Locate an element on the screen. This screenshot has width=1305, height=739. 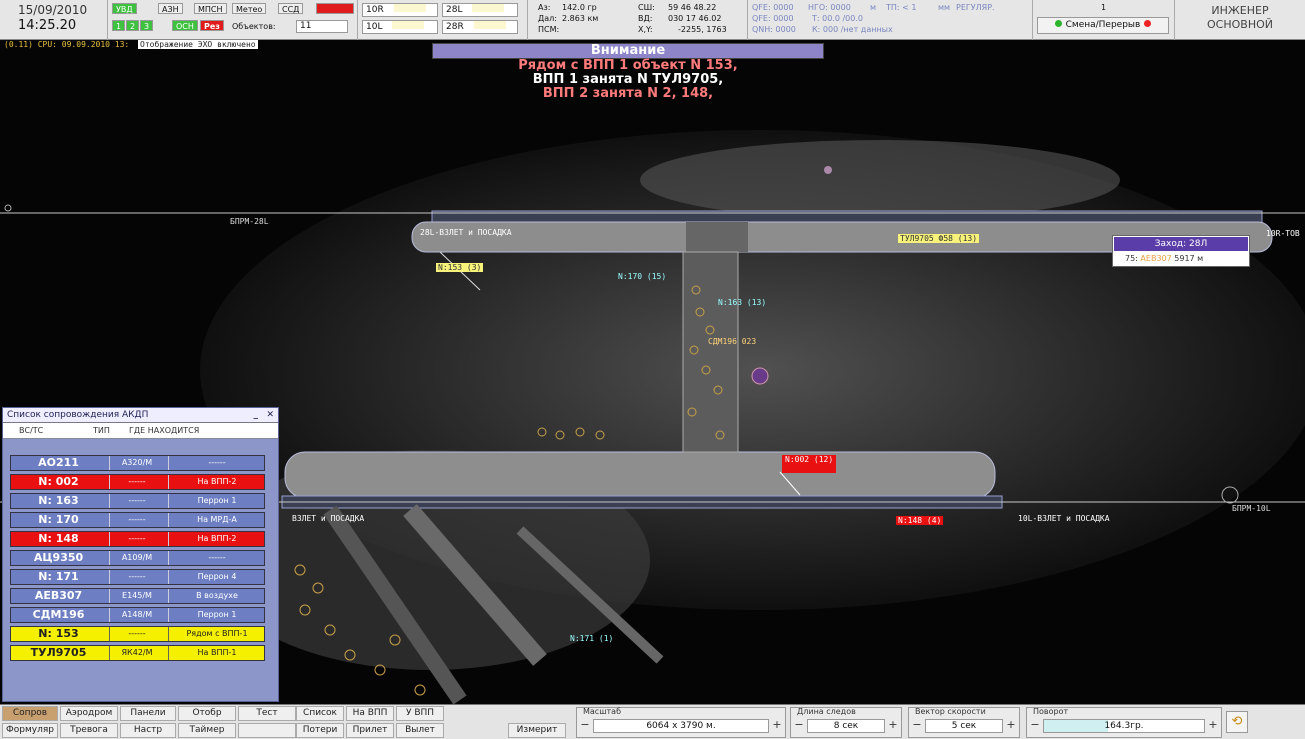
row-location: На ВПП-1 is located at coordinates (216, 653).